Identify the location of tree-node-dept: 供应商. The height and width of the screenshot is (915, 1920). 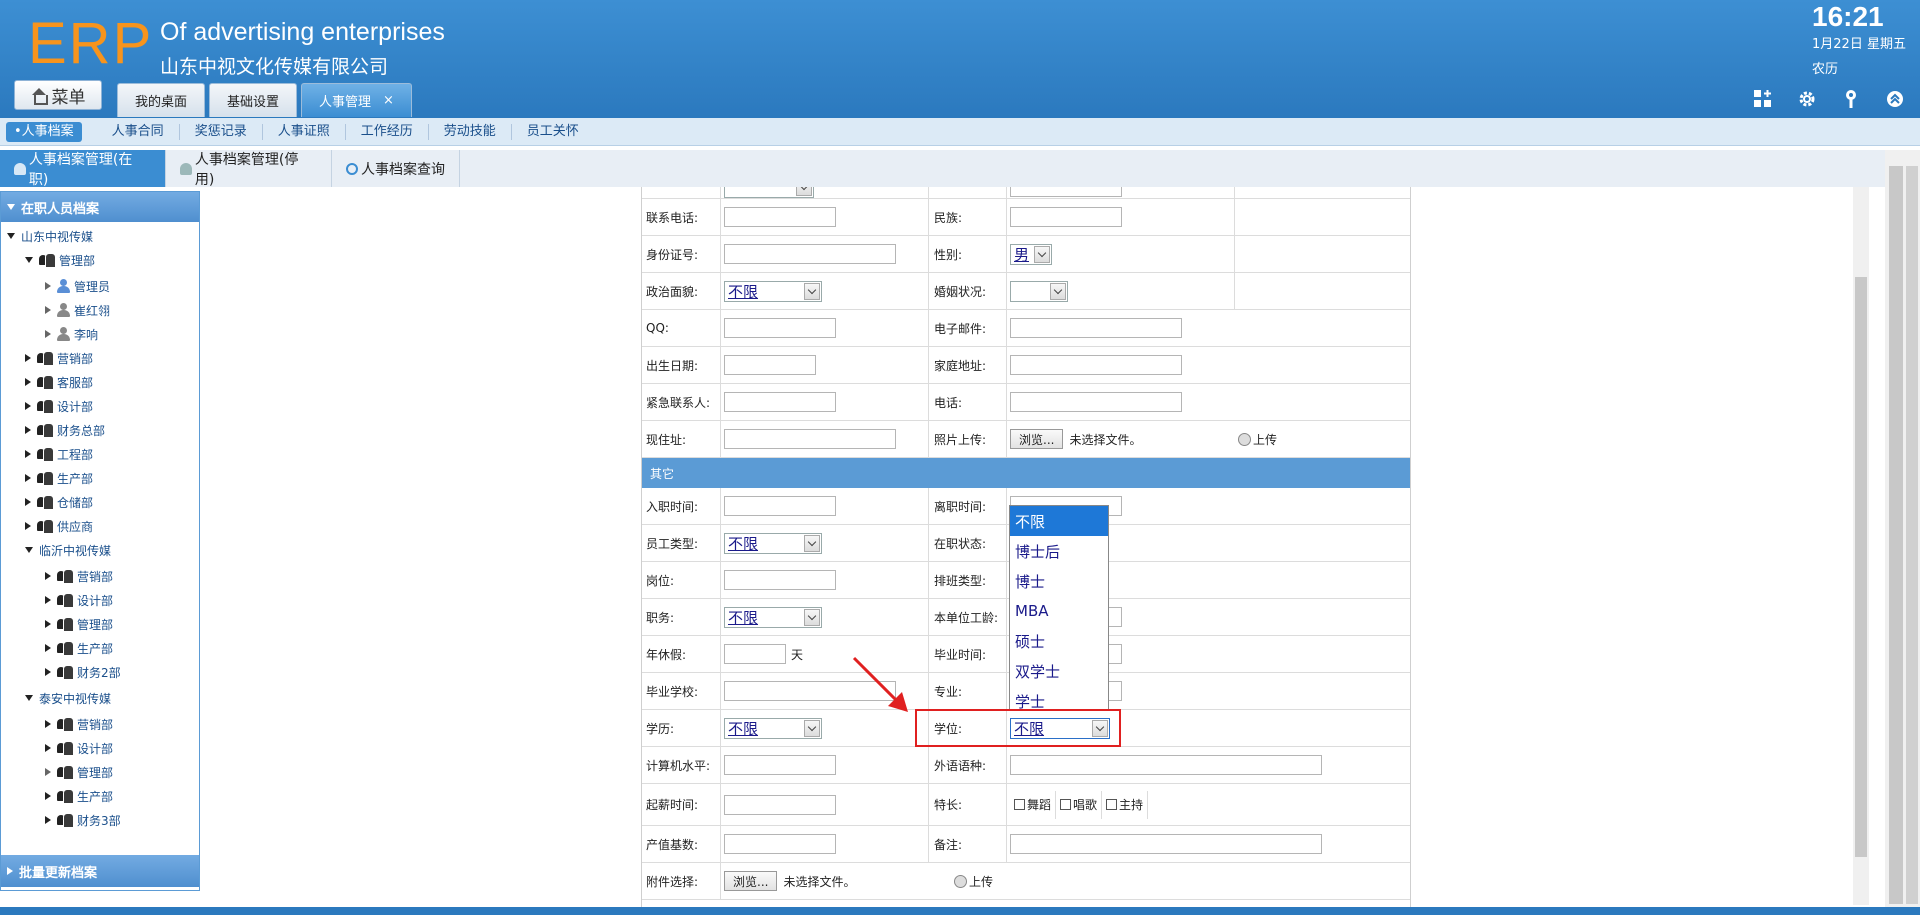
(59, 526).